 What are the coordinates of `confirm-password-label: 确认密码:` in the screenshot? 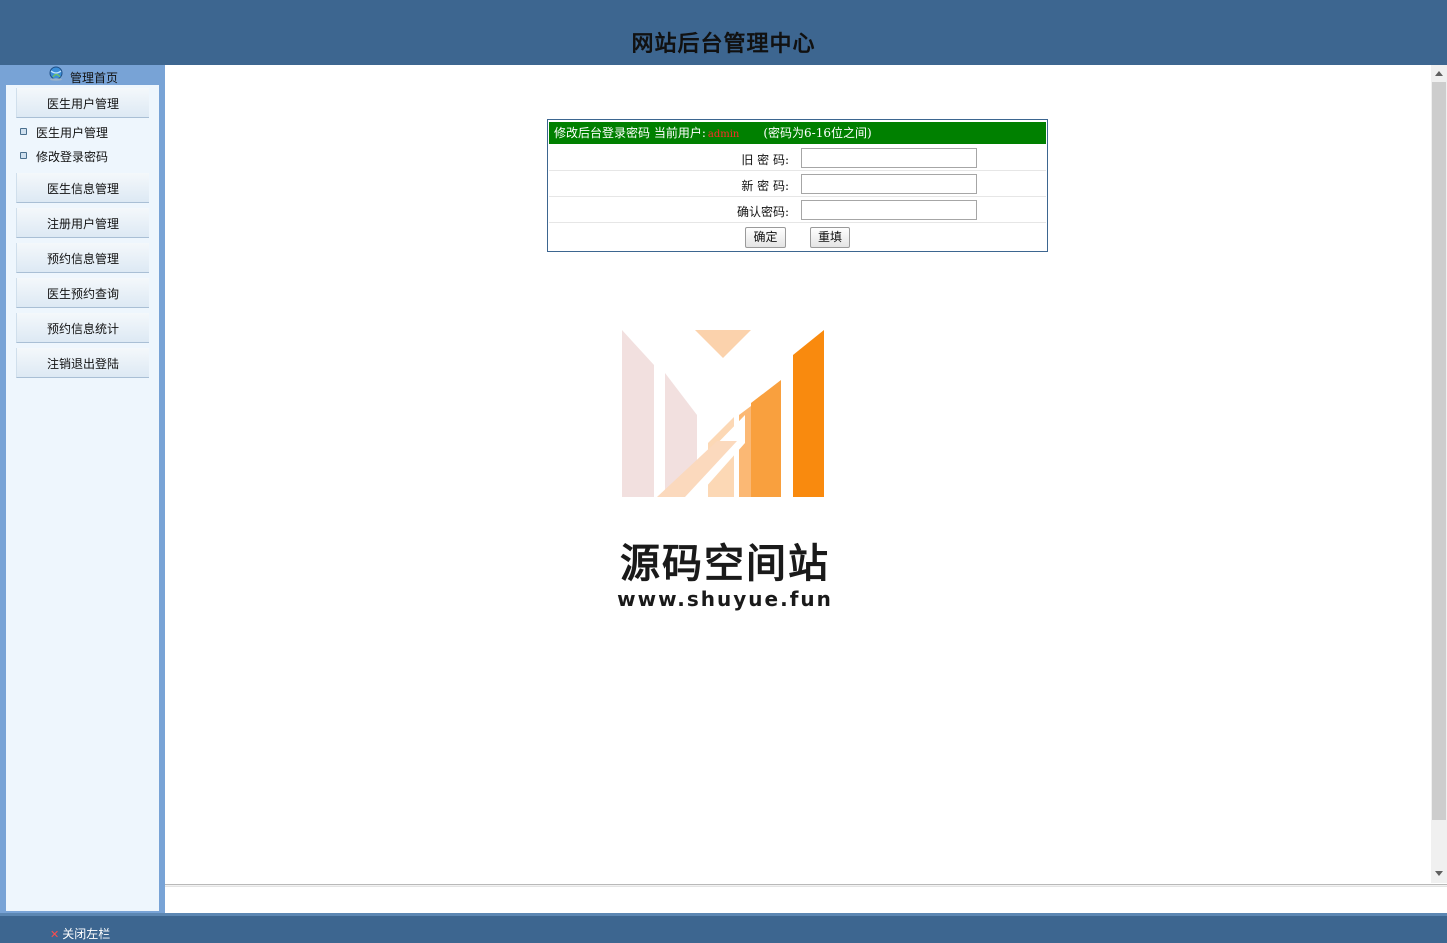 It's located at (762, 212).